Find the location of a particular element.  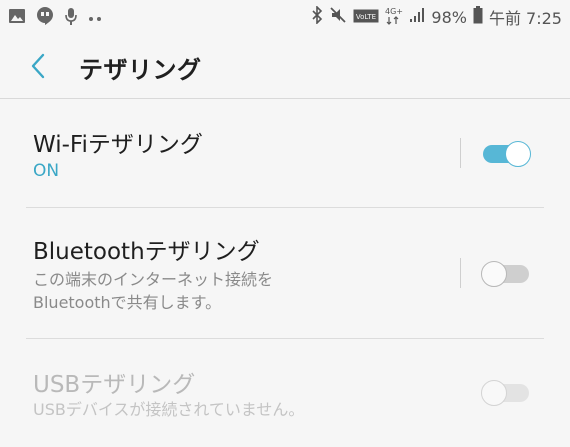

bluetooth-tethering-toggle is located at coordinates (507, 273).